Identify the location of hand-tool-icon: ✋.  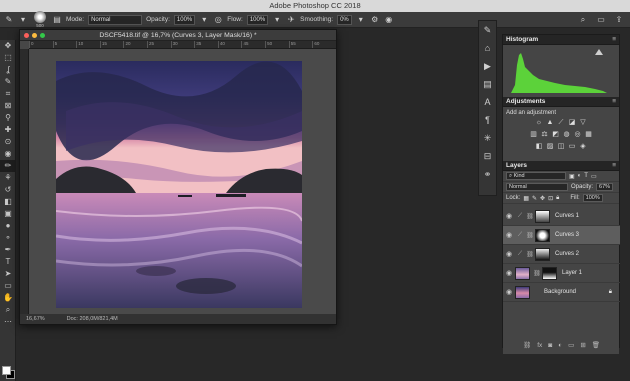
(8, 298).